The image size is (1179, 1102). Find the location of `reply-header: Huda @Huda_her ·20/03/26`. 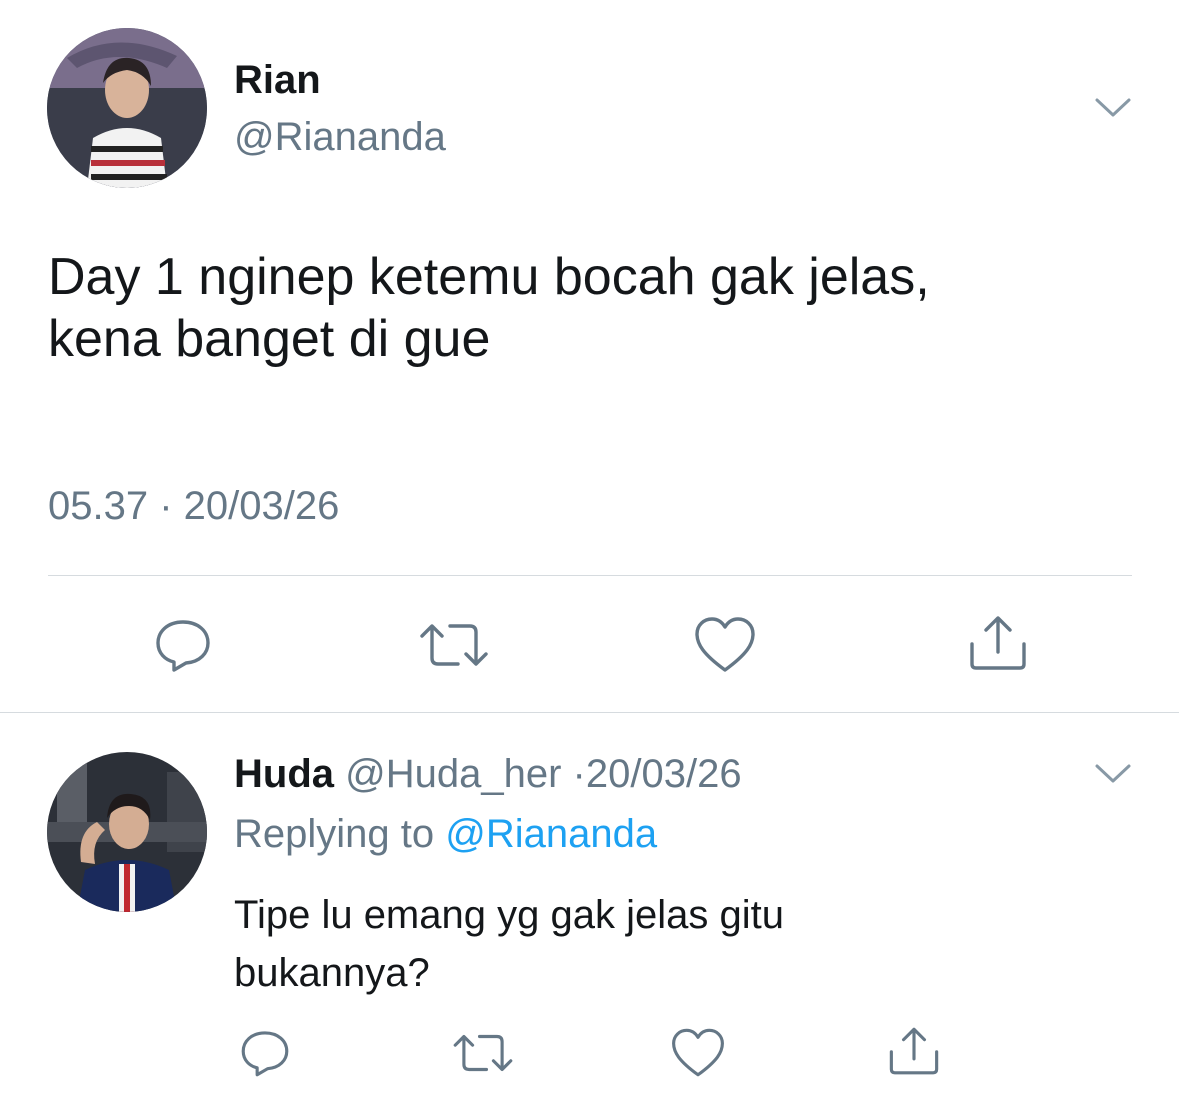

reply-header: Huda @Huda_her ·20/03/26 is located at coordinates (488, 774).